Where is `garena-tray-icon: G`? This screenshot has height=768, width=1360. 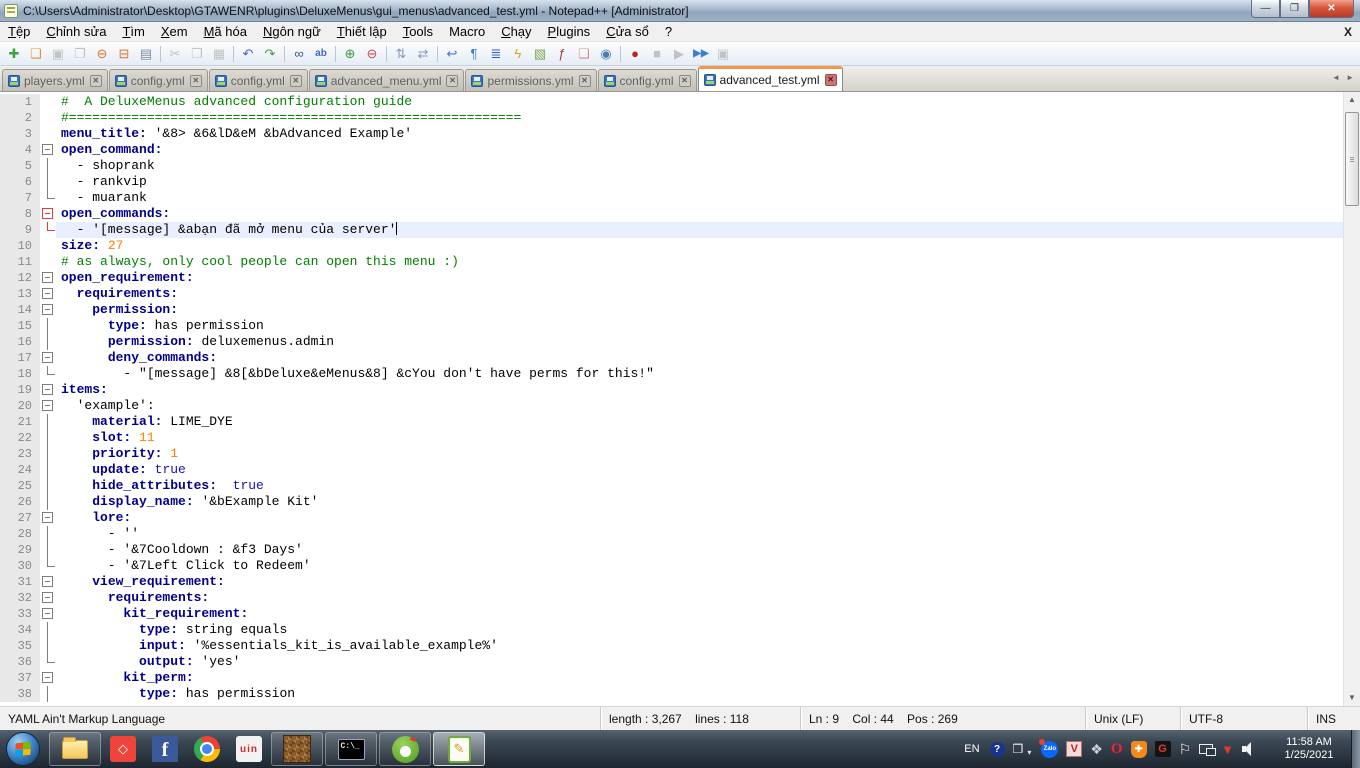
garena-tray-icon: G is located at coordinates (1162, 749).